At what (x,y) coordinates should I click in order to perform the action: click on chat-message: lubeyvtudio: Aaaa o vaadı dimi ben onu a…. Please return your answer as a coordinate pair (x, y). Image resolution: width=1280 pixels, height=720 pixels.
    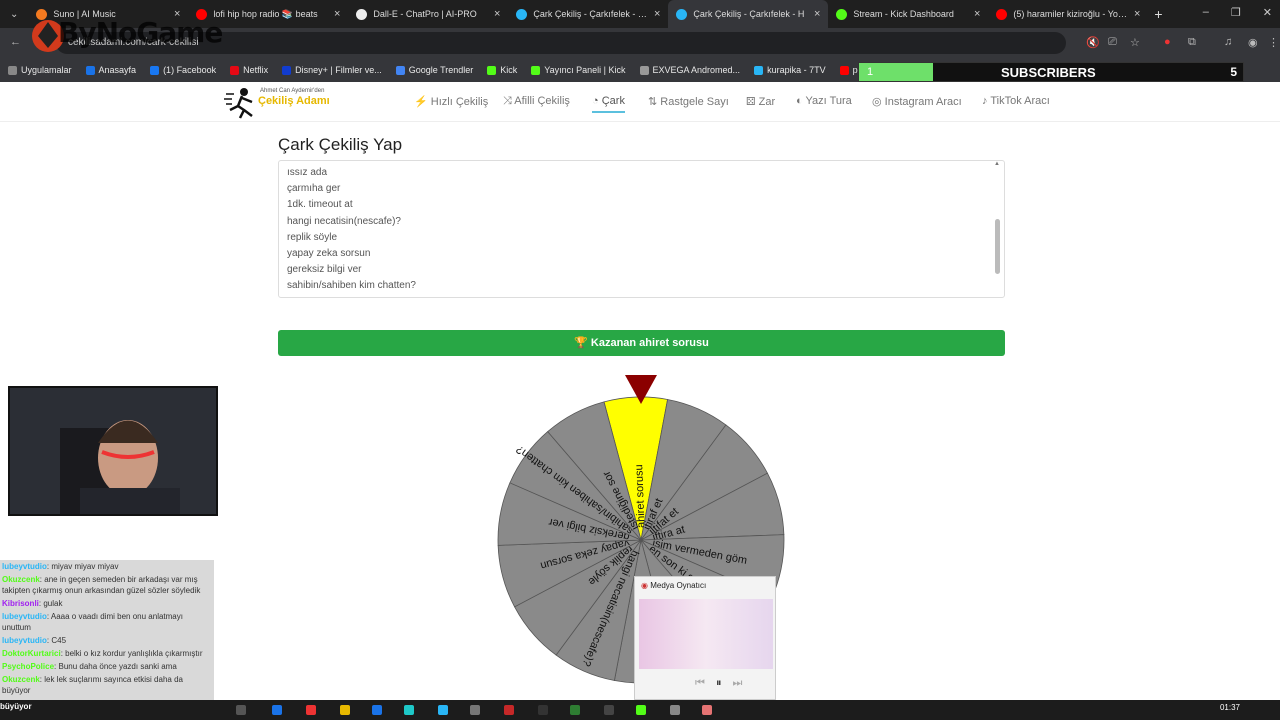
    Looking at the image, I should click on (107, 622).